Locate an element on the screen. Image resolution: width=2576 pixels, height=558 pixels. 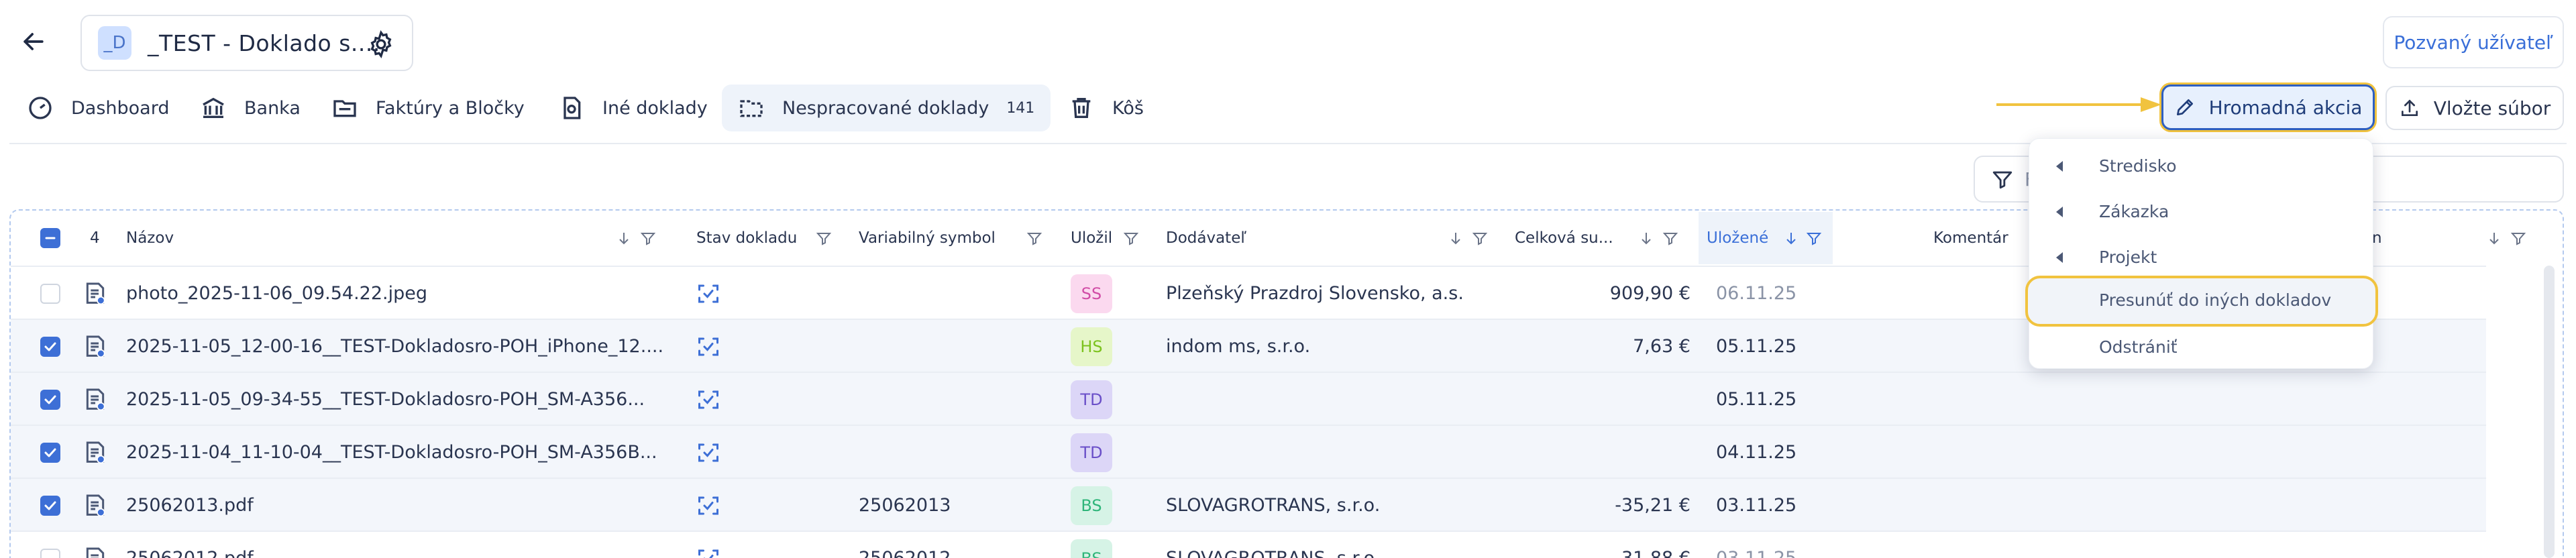
menu-item-delete: Odstrániť is located at coordinates (2201, 347).